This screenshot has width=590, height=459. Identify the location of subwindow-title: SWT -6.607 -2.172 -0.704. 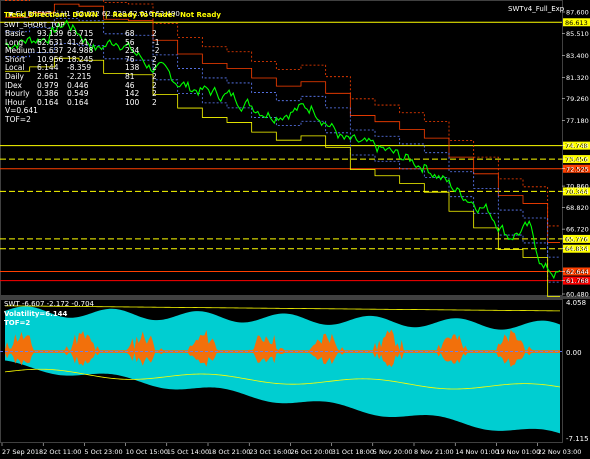
(49, 304).